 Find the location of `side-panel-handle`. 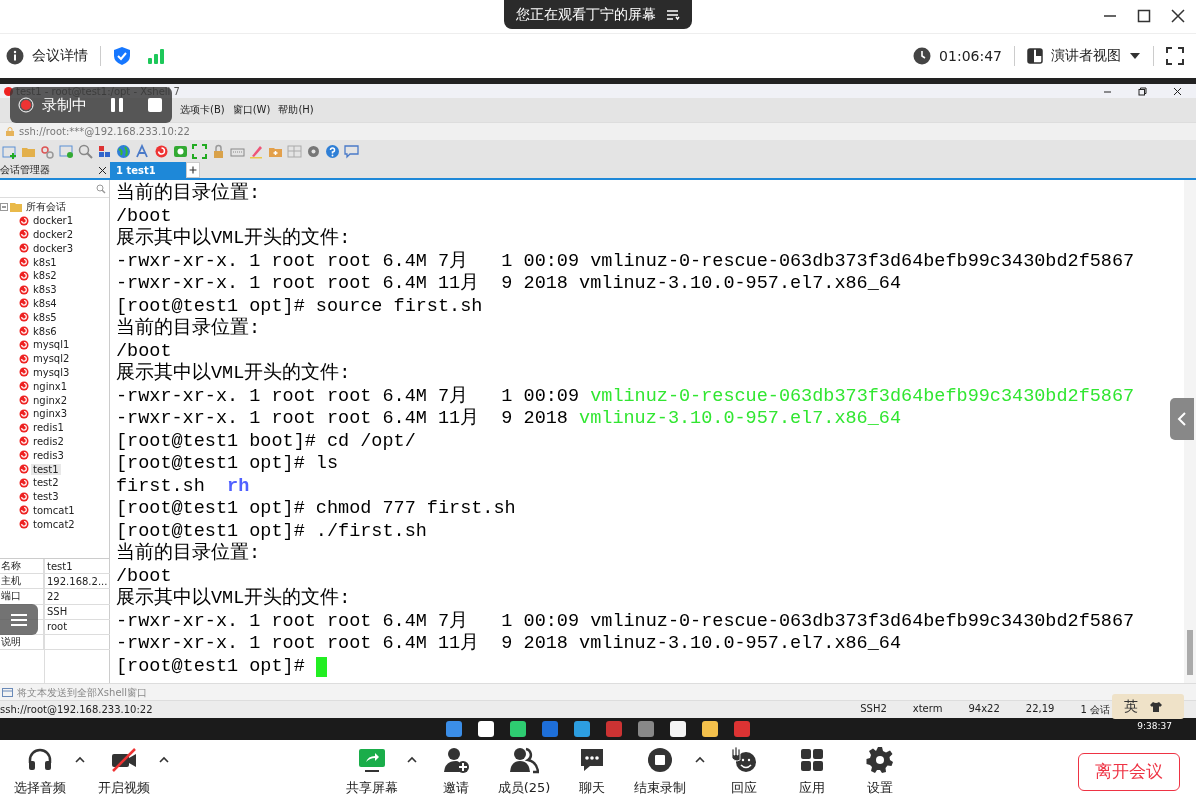

side-panel-handle is located at coordinates (1182, 419).